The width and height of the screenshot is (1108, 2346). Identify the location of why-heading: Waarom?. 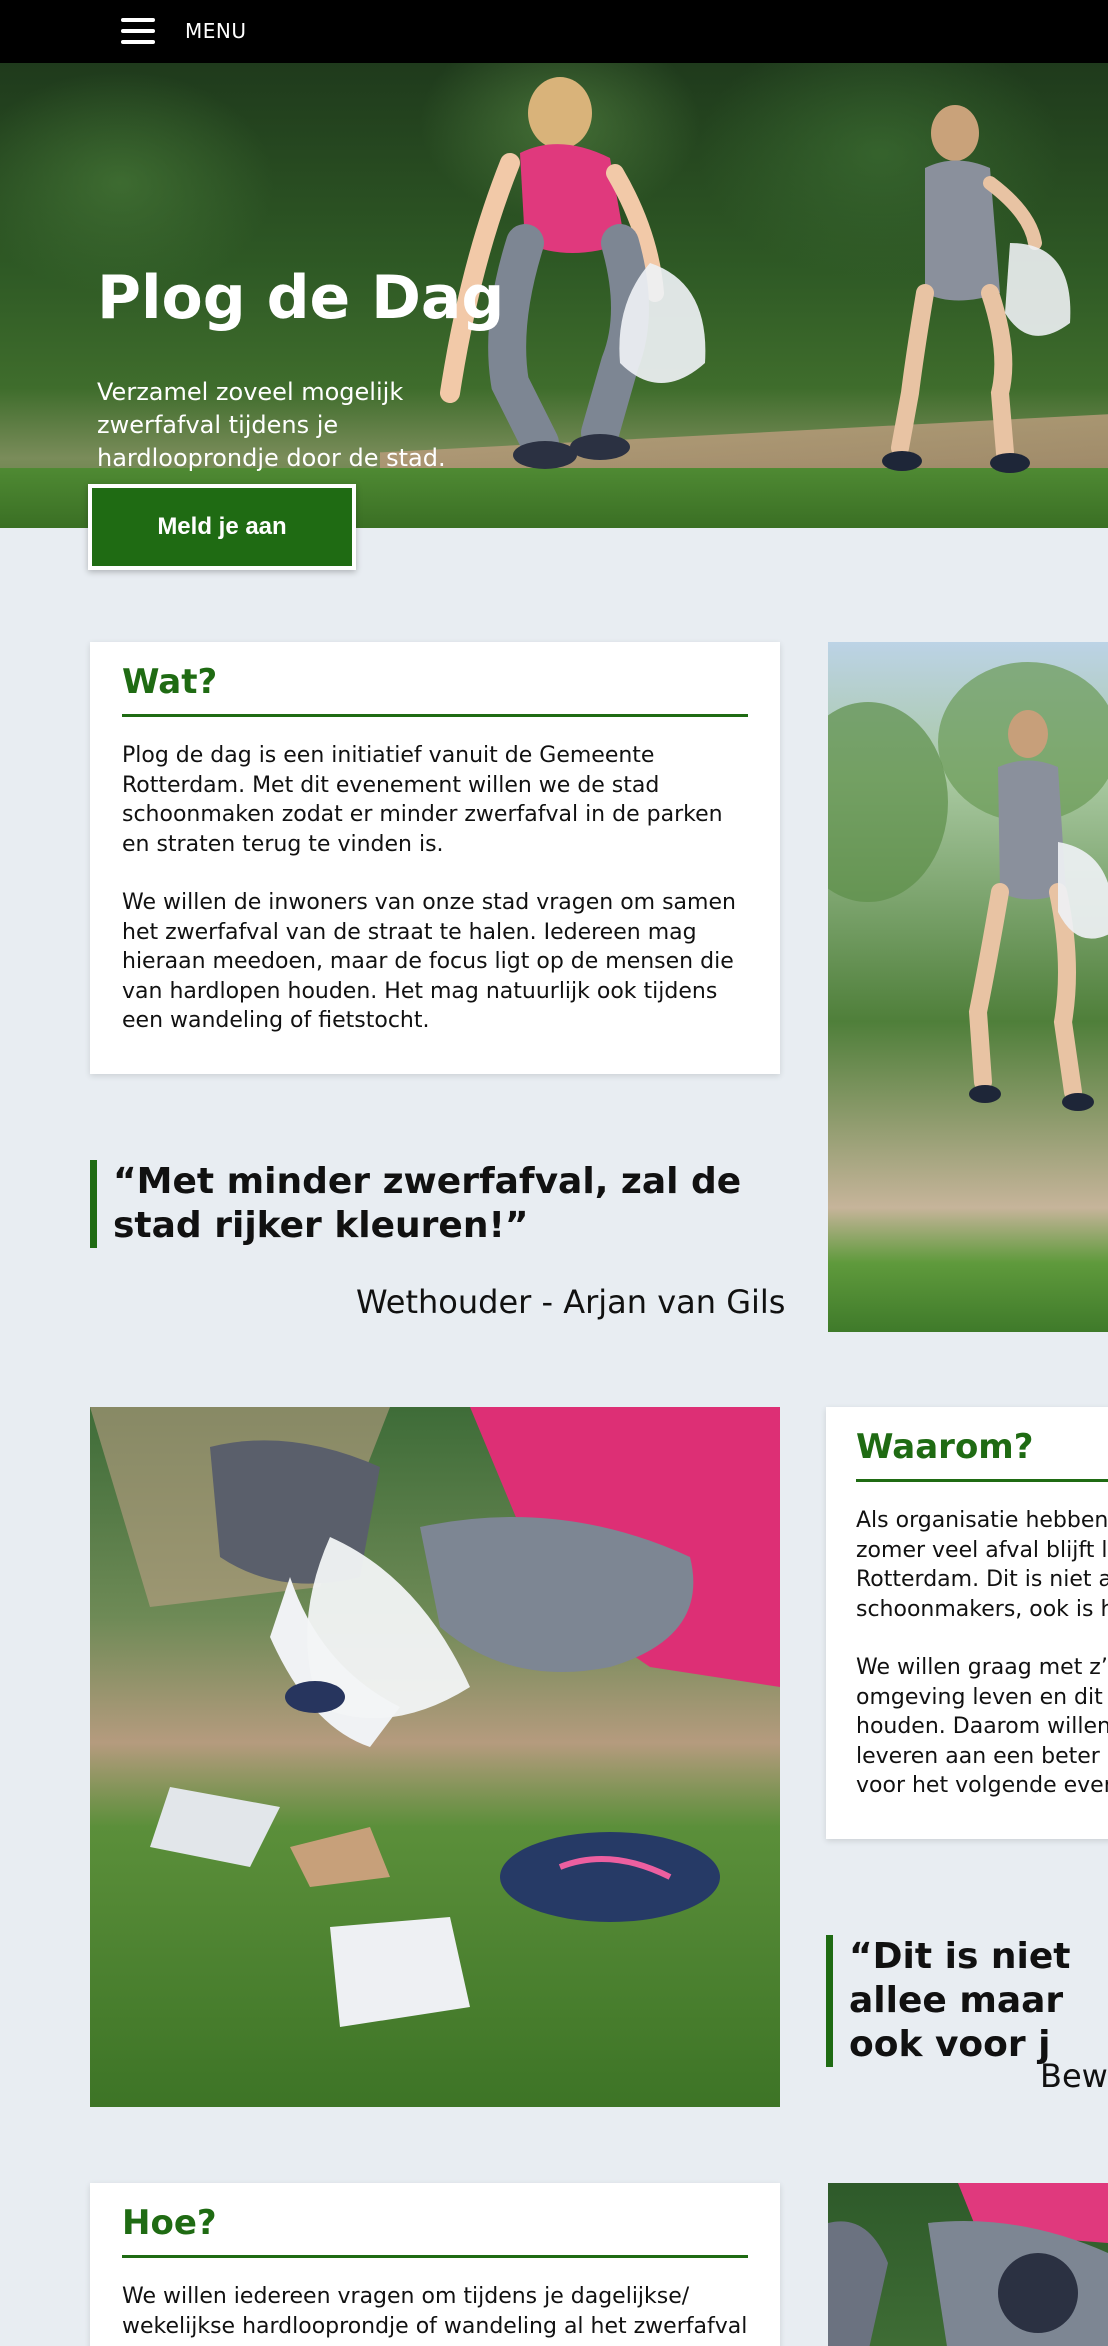
(982, 1454).